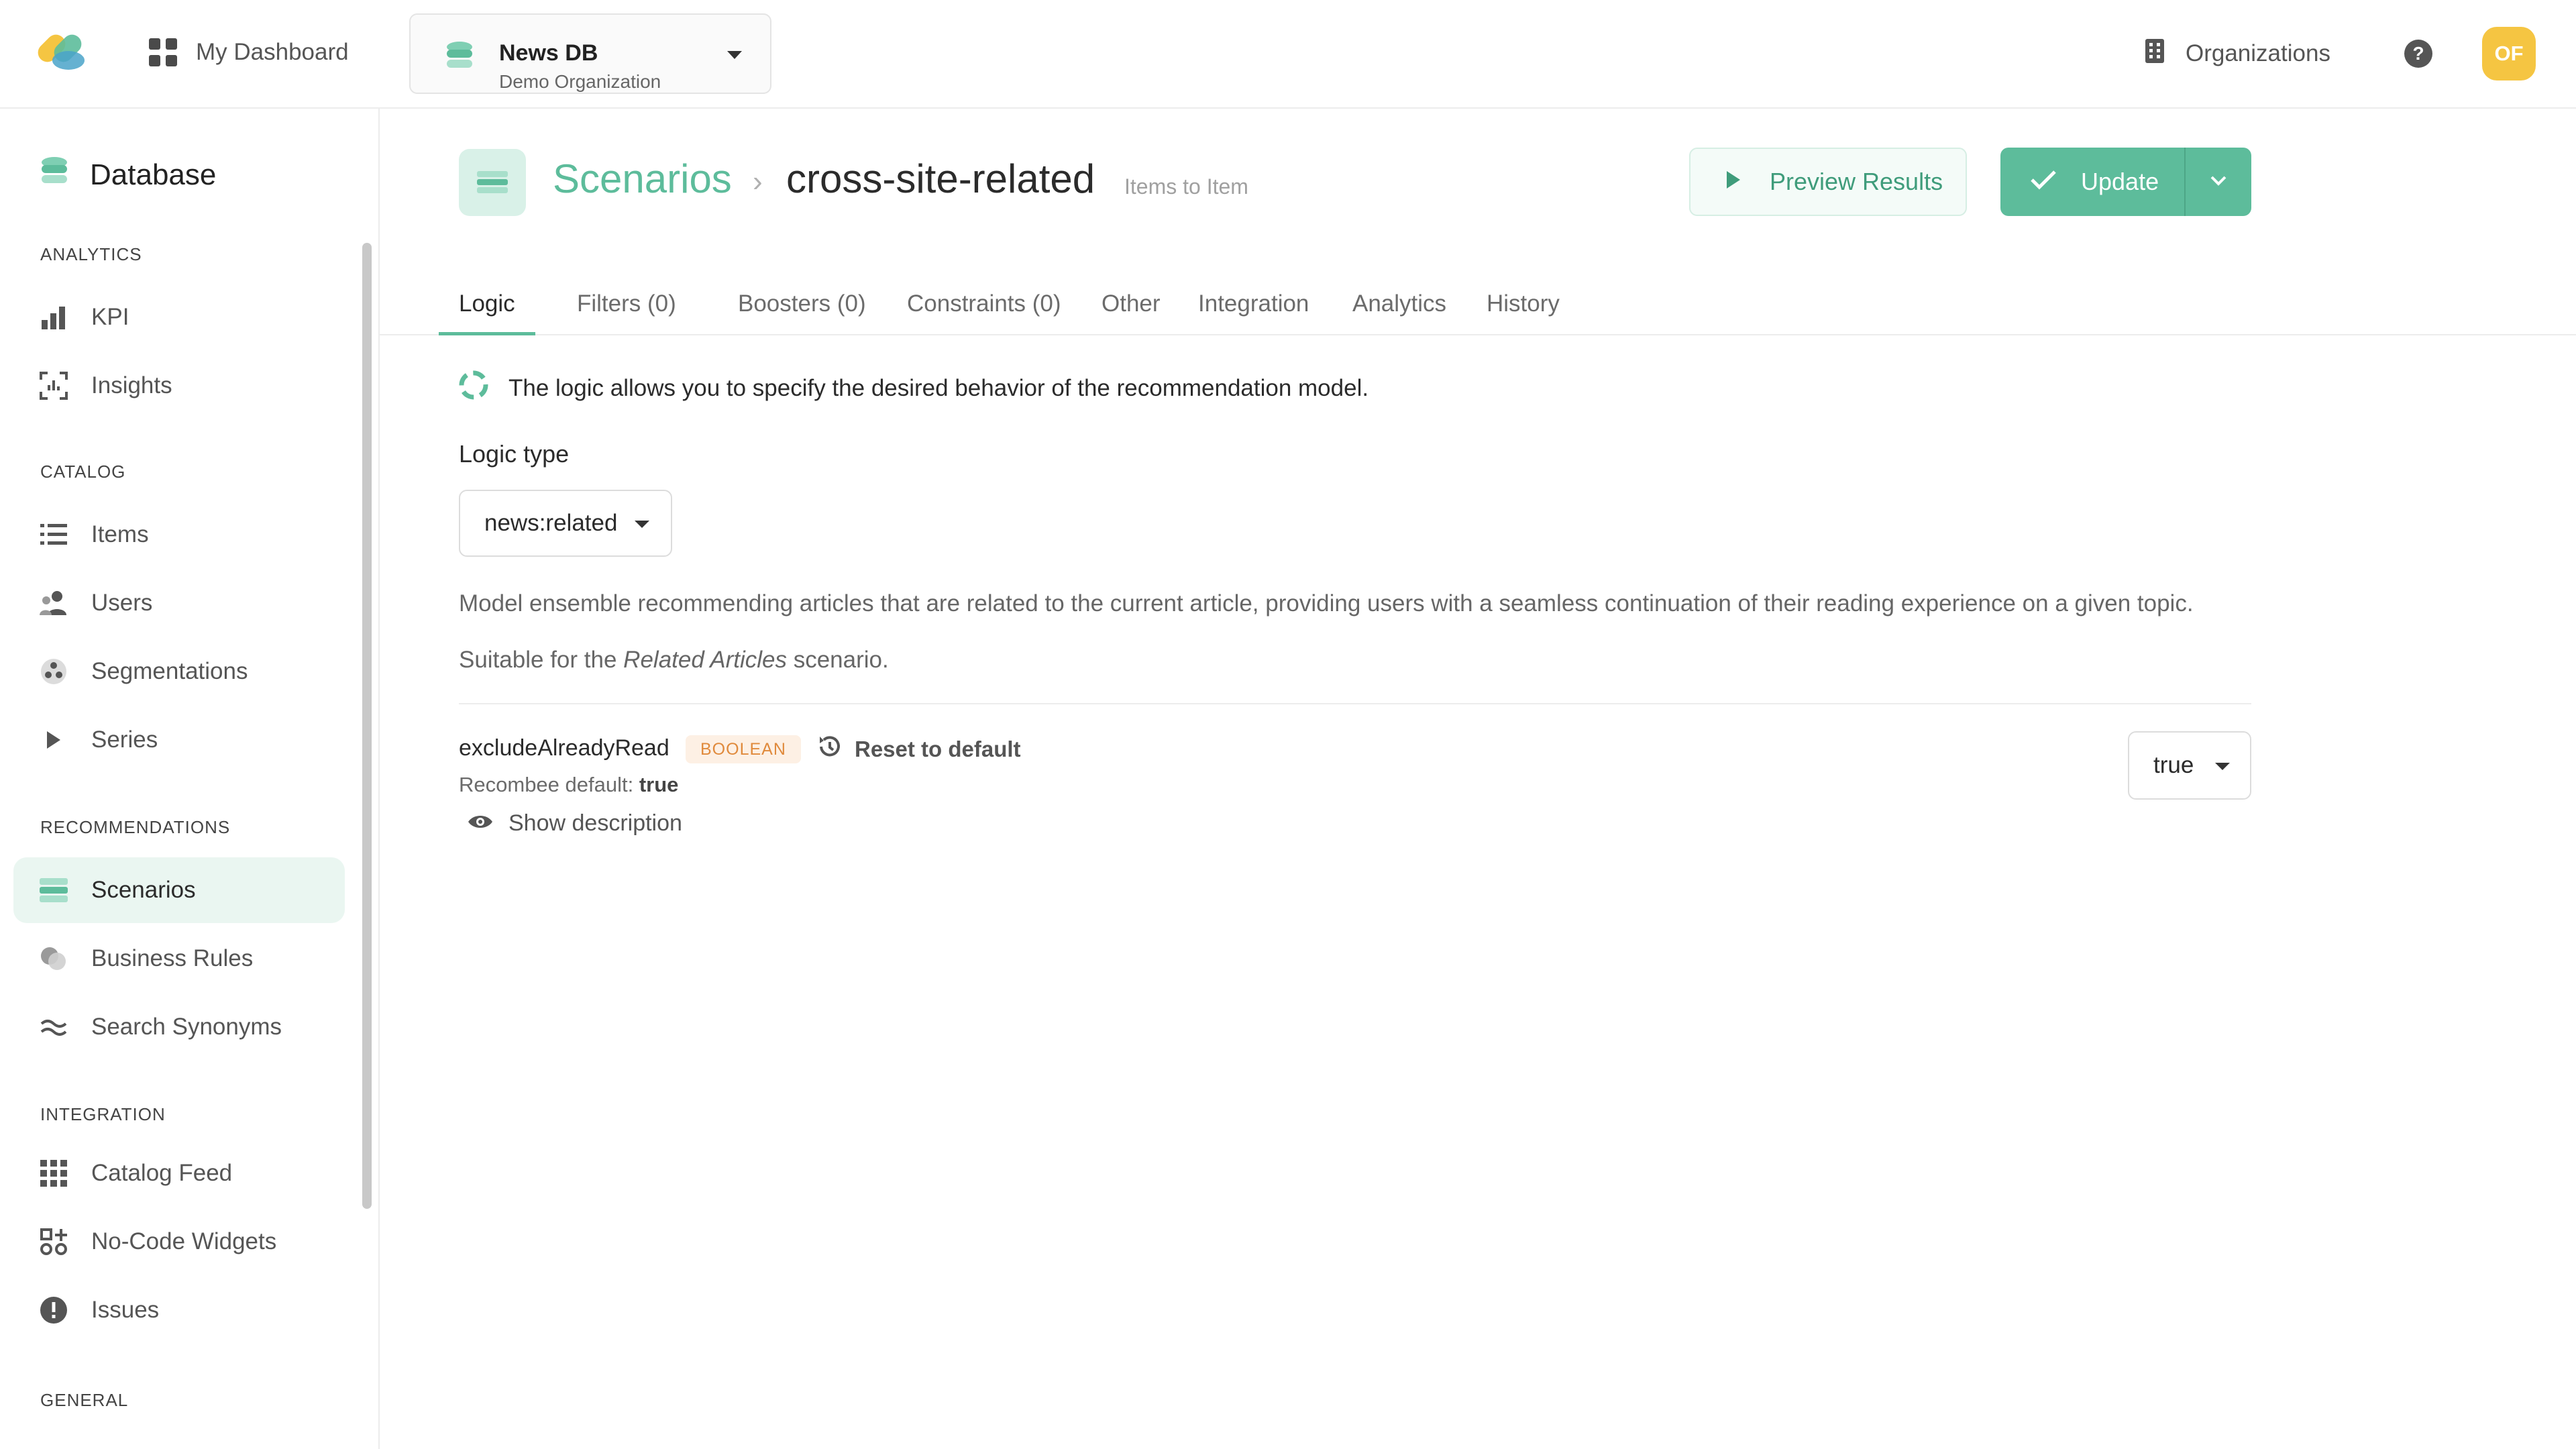 This screenshot has width=2576, height=1449. Describe the element at coordinates (179, 603) in the screenshot. I see `sidebar-item-users: Users` at that location.